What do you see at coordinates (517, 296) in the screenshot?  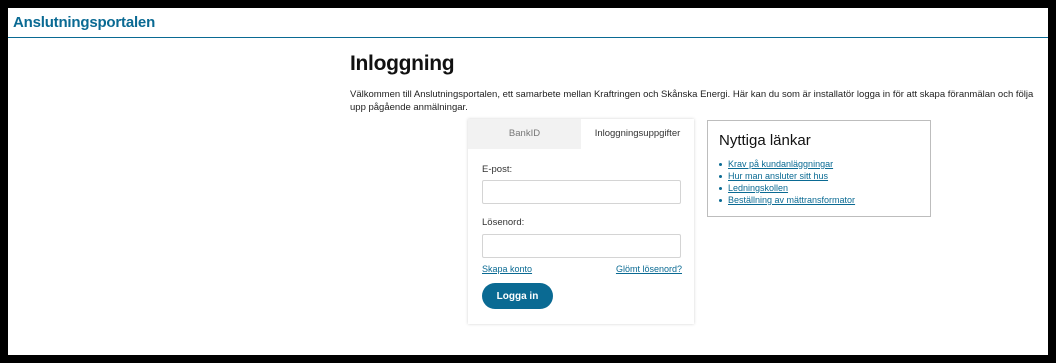 I see `login-button: Logga in` at bounding box center [517, 296].